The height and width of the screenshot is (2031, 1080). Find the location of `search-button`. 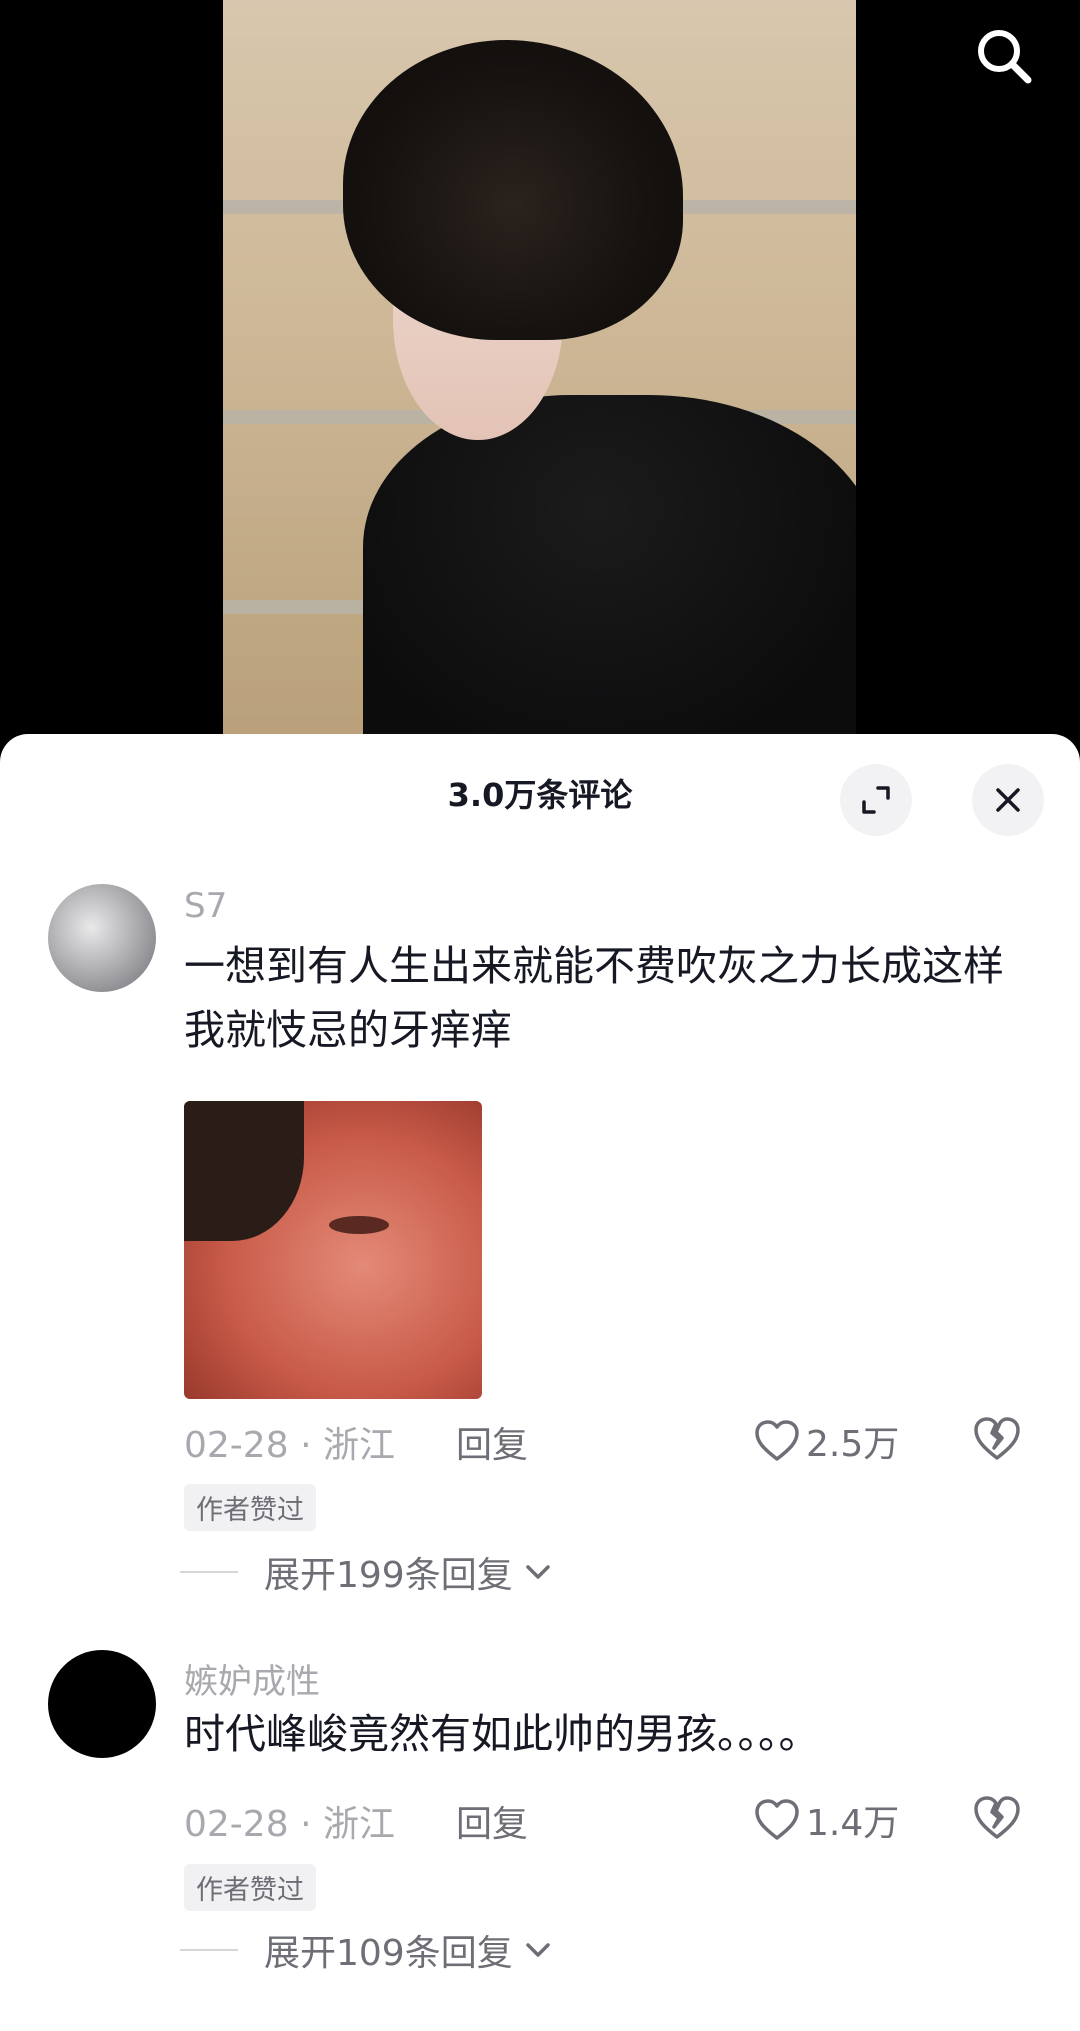

search-button is located at coordinates (1004, 56).